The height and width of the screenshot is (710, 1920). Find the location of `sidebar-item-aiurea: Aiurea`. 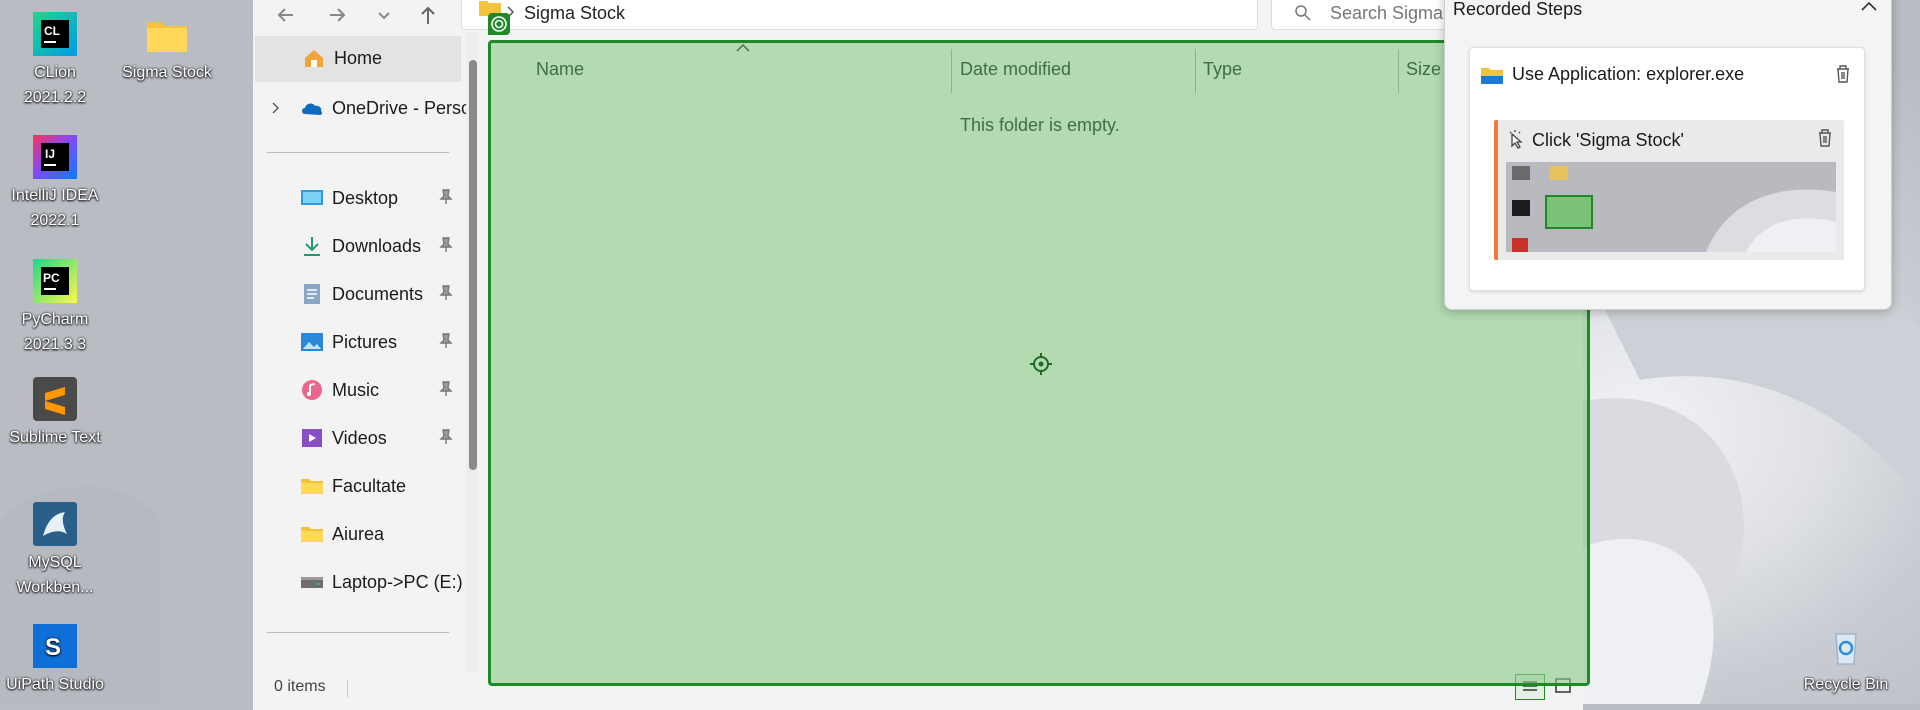

sidebar-item-aiurea: Aiurea is located at coordinates (356, 534).